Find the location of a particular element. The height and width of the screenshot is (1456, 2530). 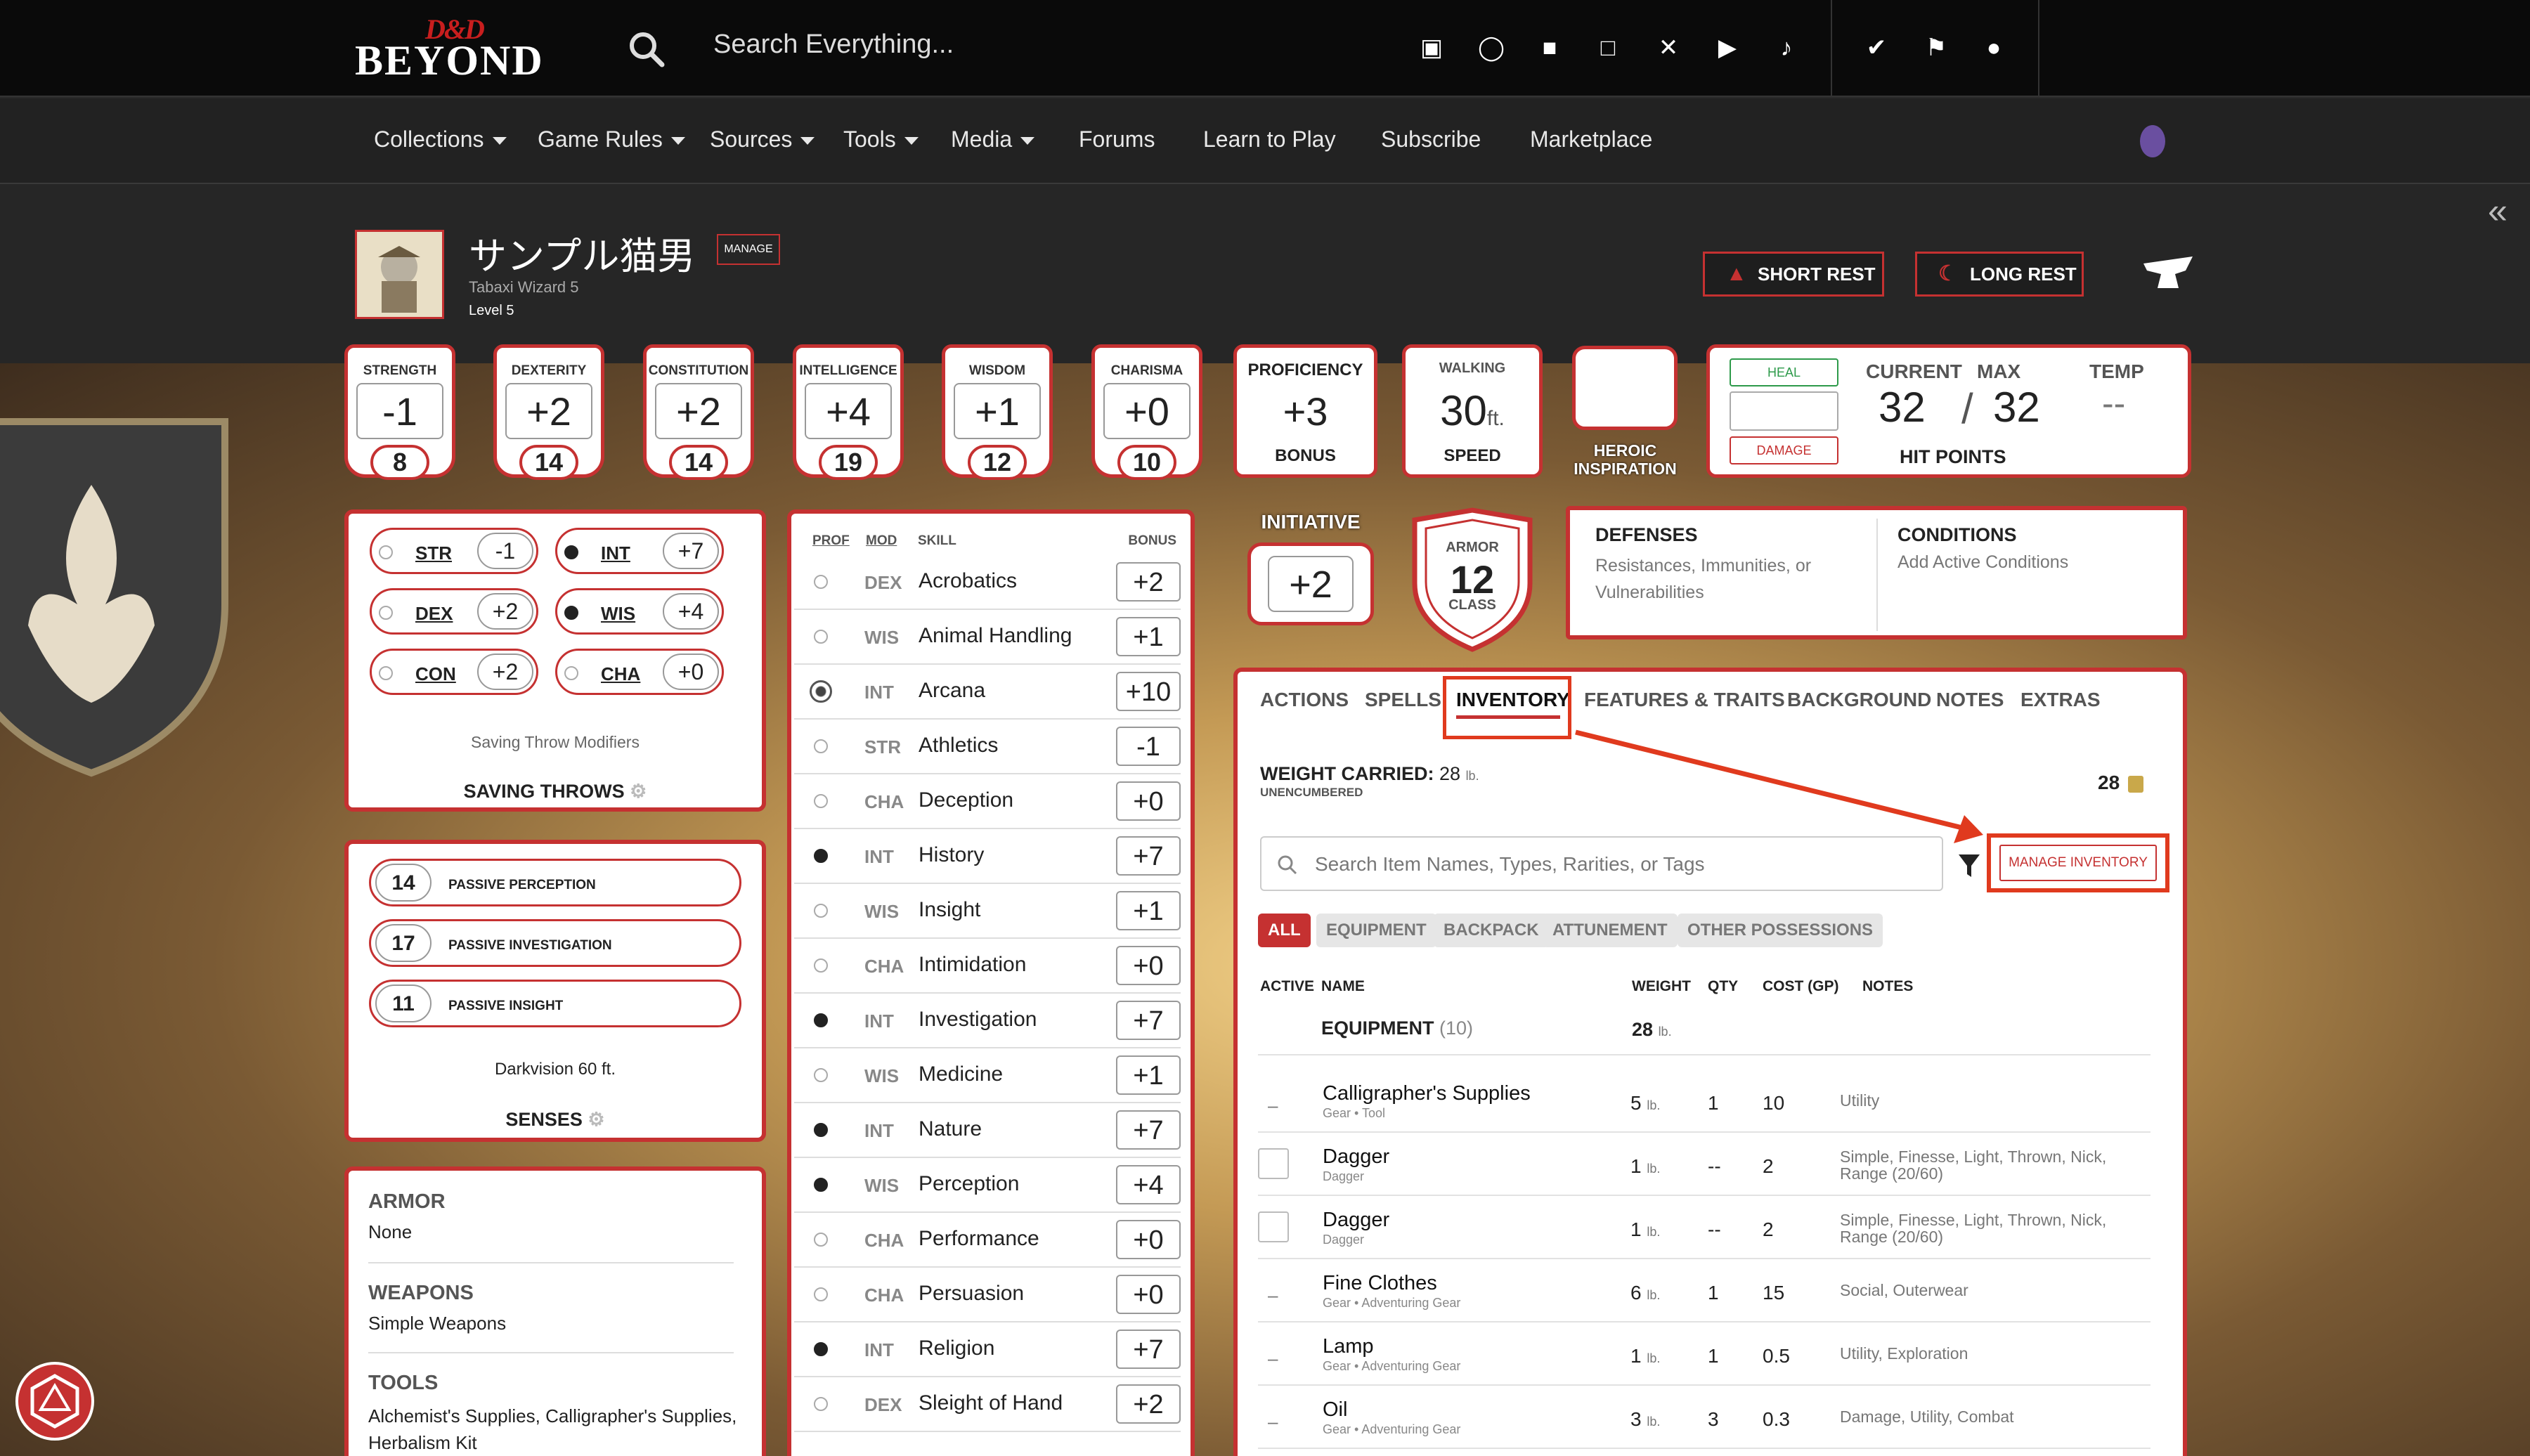

manage-inventory-button: MANAGE INVENTORY is located at coordinates (2078, 863).